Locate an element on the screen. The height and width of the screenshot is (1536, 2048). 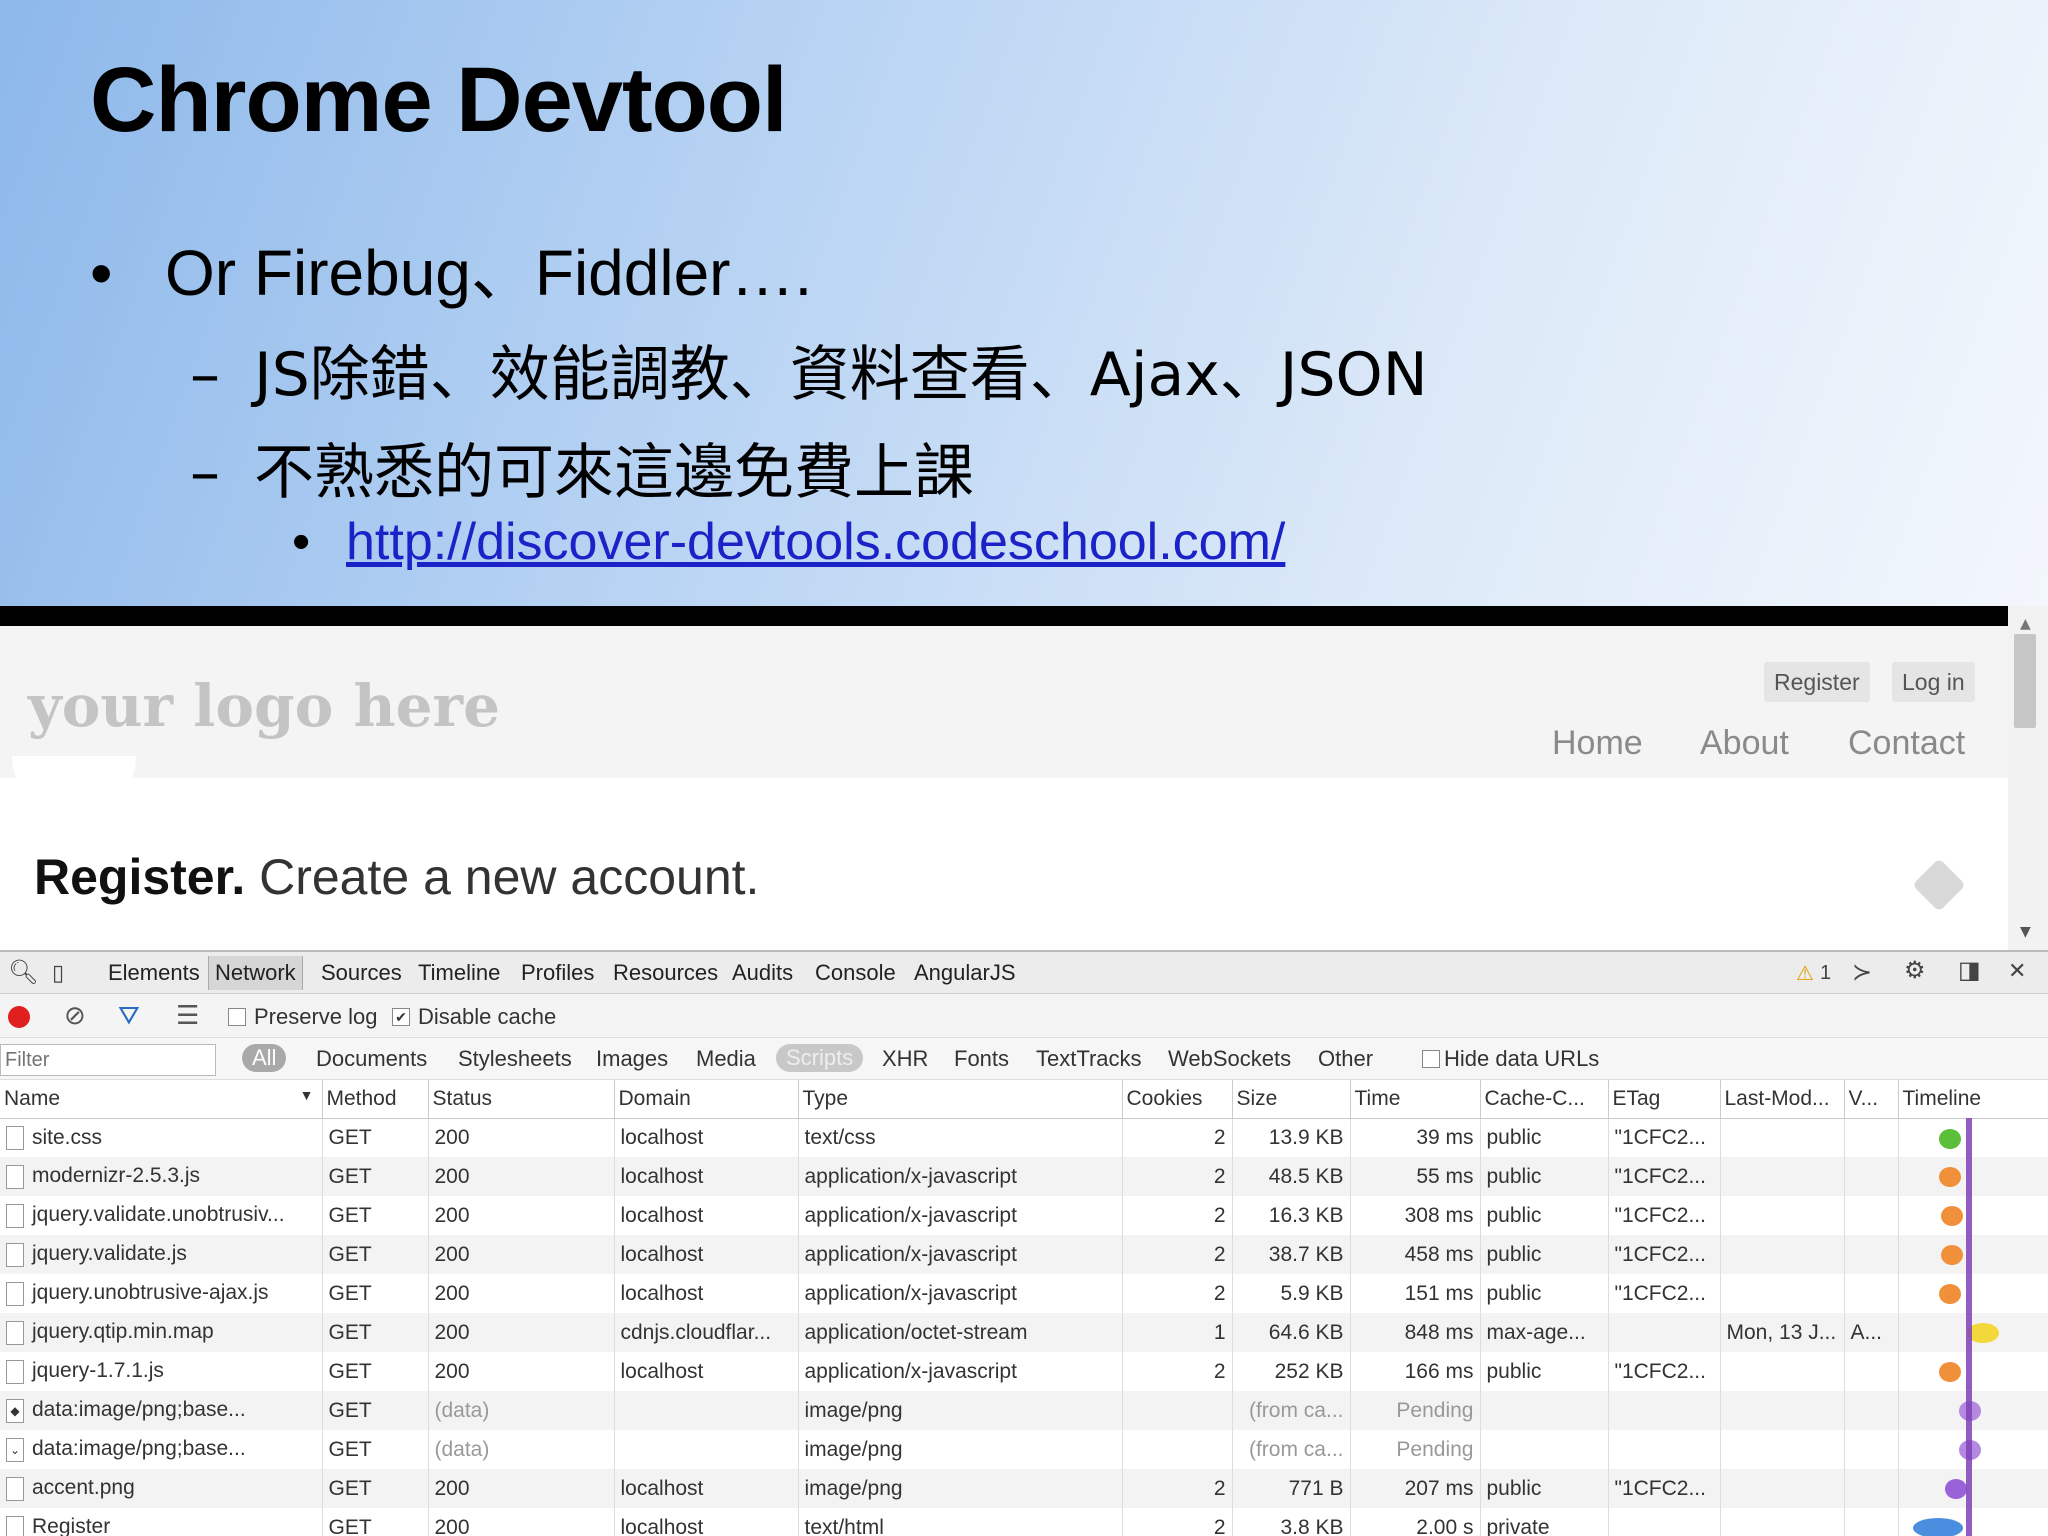
col-type: Type is located at coordinates (960, 1099).